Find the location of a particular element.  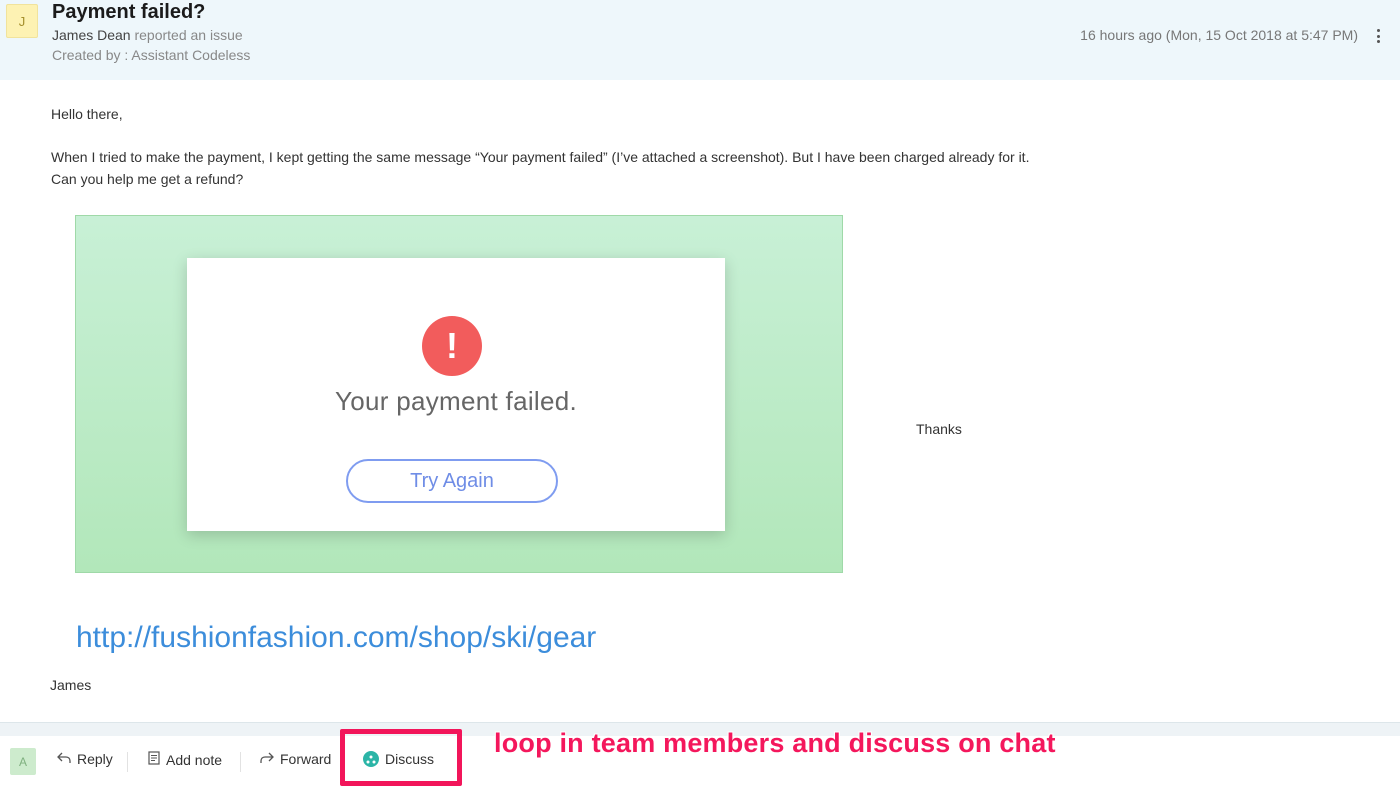

ticket-title: Payment failed? is located at coordinates (129, 12).